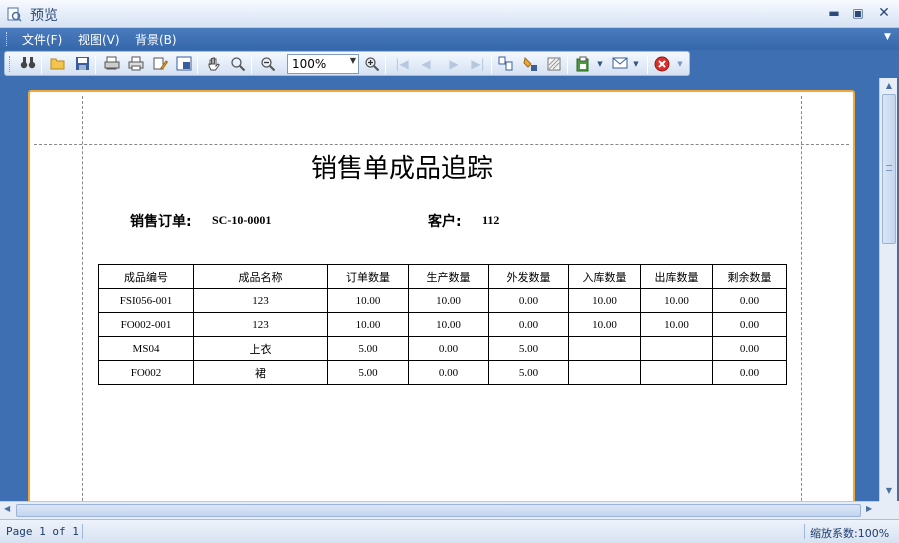 The image size is (899, 543). What do you see at coordinates (889, 87) in the screenshot?
I see `scroll-up-icon: ▲` at bounding box center [889, 87].